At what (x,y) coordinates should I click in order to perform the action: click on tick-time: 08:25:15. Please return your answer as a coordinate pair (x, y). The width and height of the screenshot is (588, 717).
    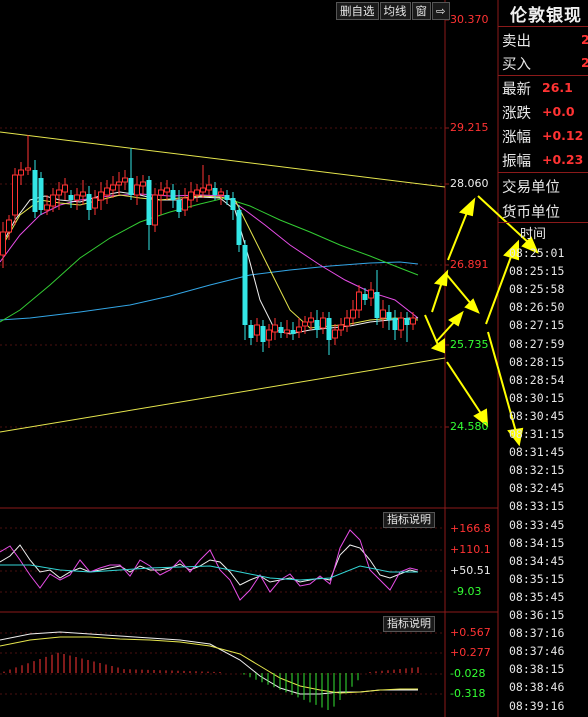
    Looking at the image, I should click on (537, 271).